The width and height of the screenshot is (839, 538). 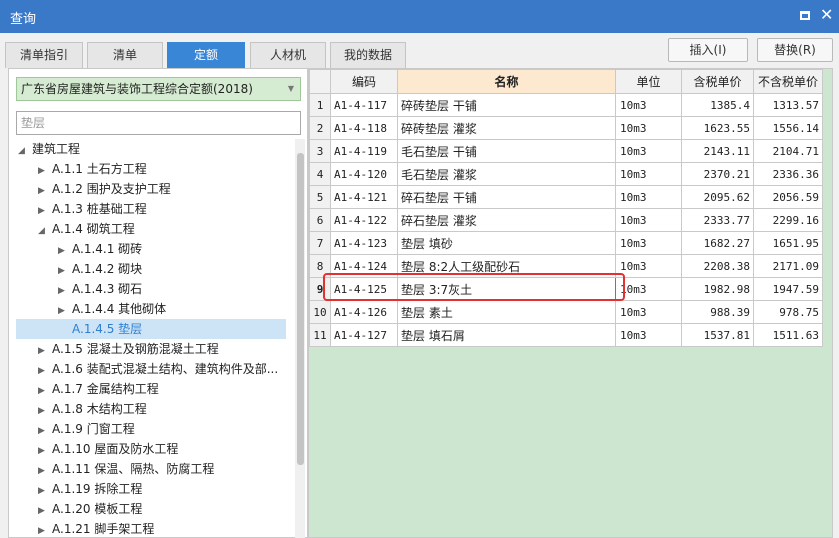 What do you see at coordinates (364, 174) in the screenshot?
I see `cell-code: A1-4-120` at bounding box center [364, 174].